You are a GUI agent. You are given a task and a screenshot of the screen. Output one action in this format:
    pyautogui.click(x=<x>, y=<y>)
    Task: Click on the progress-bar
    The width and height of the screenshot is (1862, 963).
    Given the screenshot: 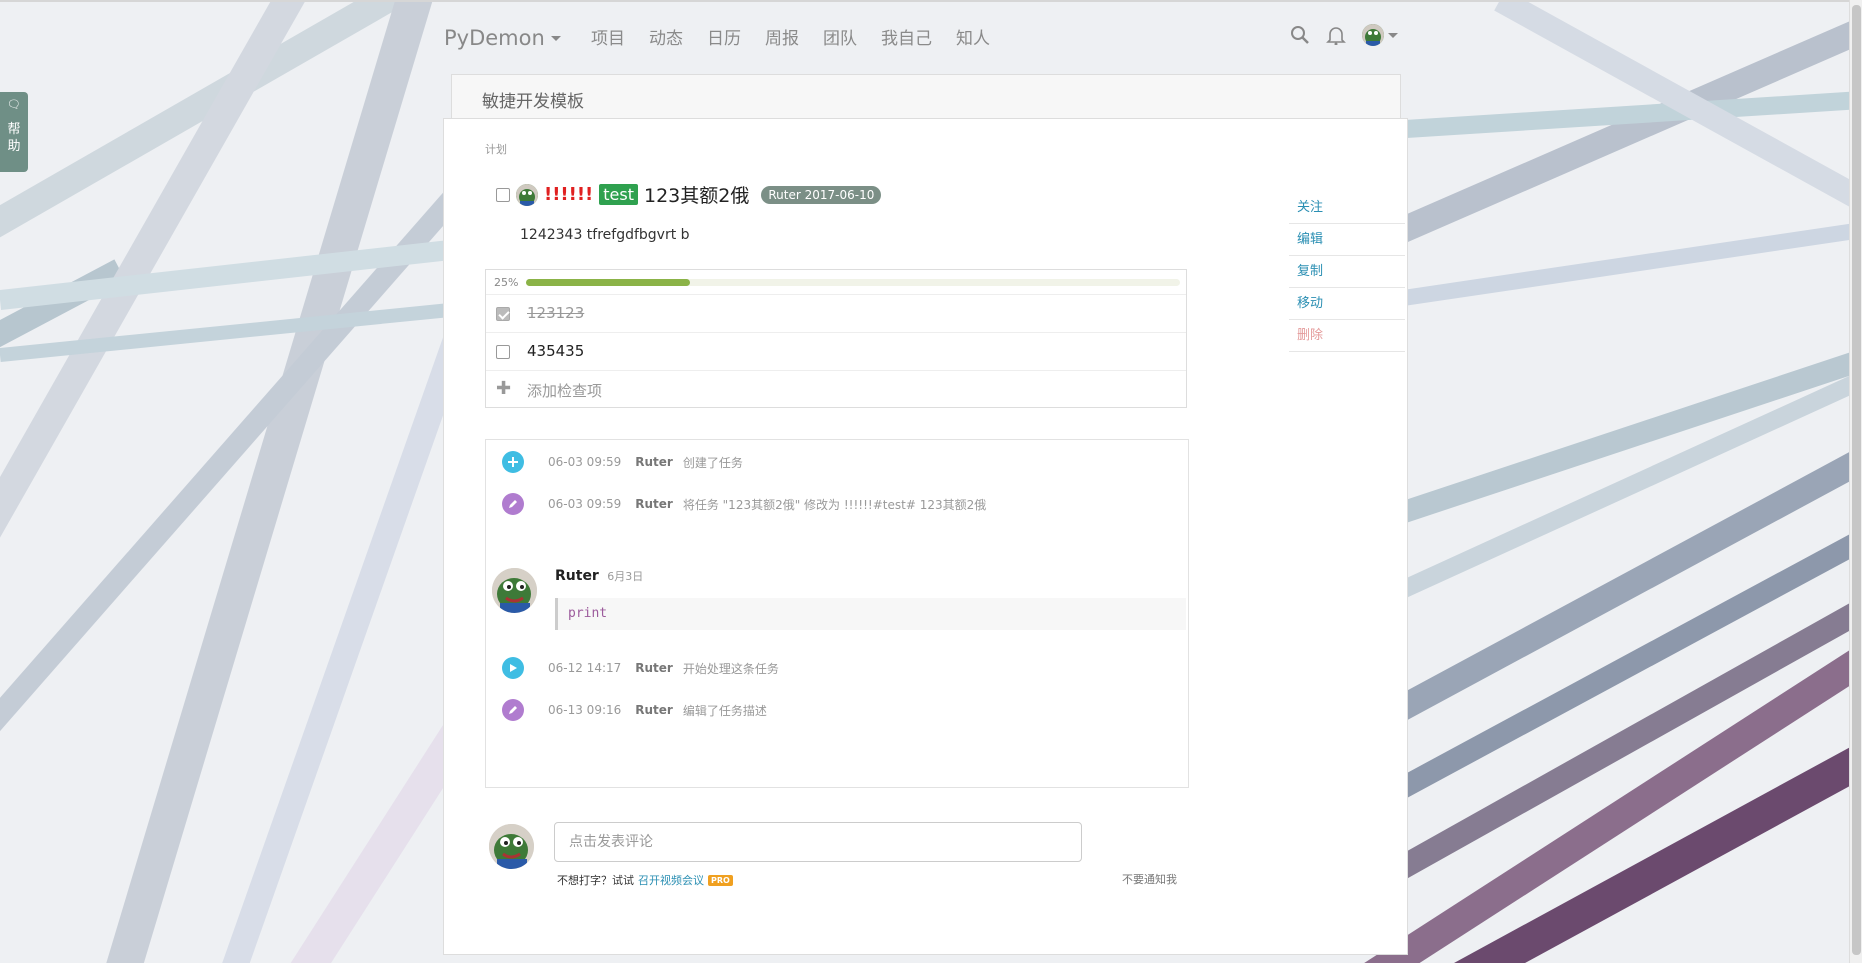 What is the action you would take?
    pyautogui.click(x=853, y=282)
    